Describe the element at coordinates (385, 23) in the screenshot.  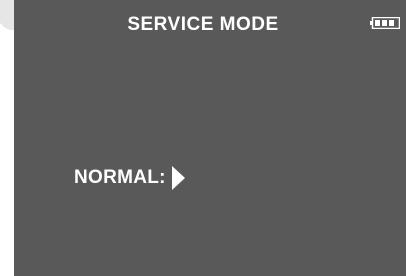
I see `battery-icon` at that location.